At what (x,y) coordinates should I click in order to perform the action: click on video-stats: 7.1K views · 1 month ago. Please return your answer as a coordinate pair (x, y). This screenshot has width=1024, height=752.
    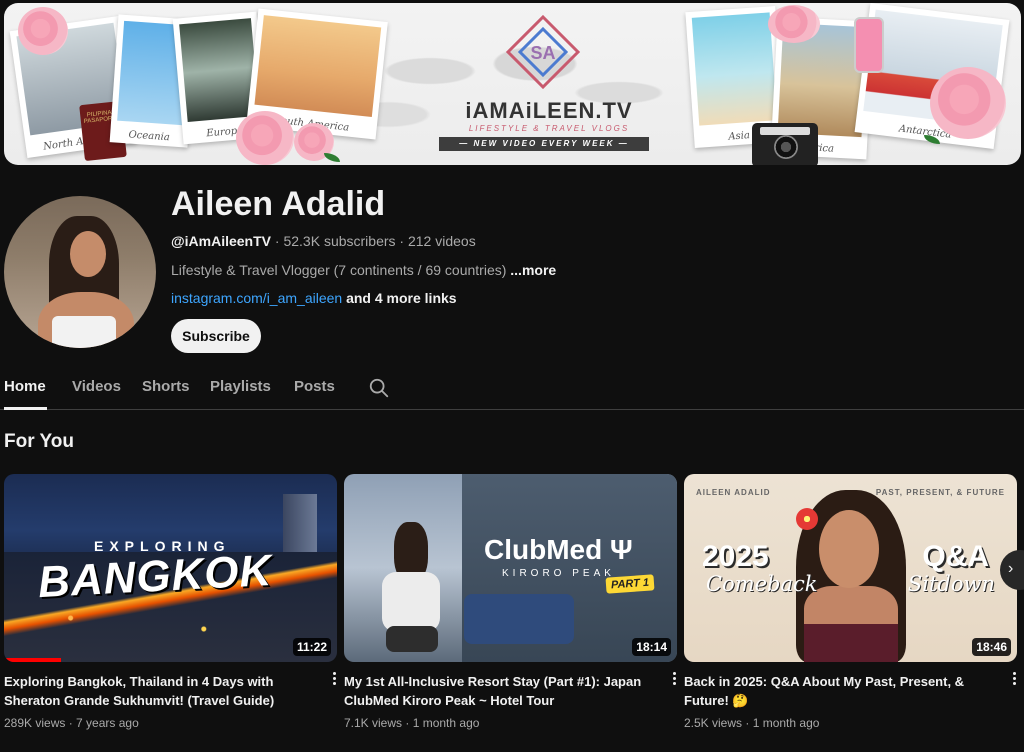
    Looking at the image, I should click on (412, 723).